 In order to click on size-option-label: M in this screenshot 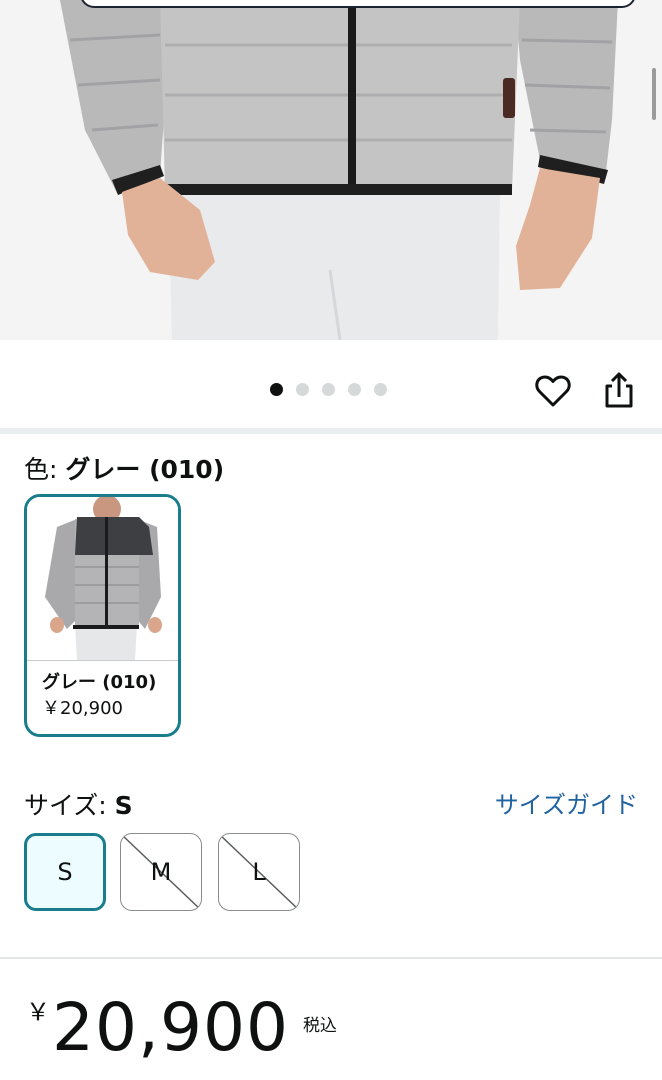, I will do `click(161, 872)`.